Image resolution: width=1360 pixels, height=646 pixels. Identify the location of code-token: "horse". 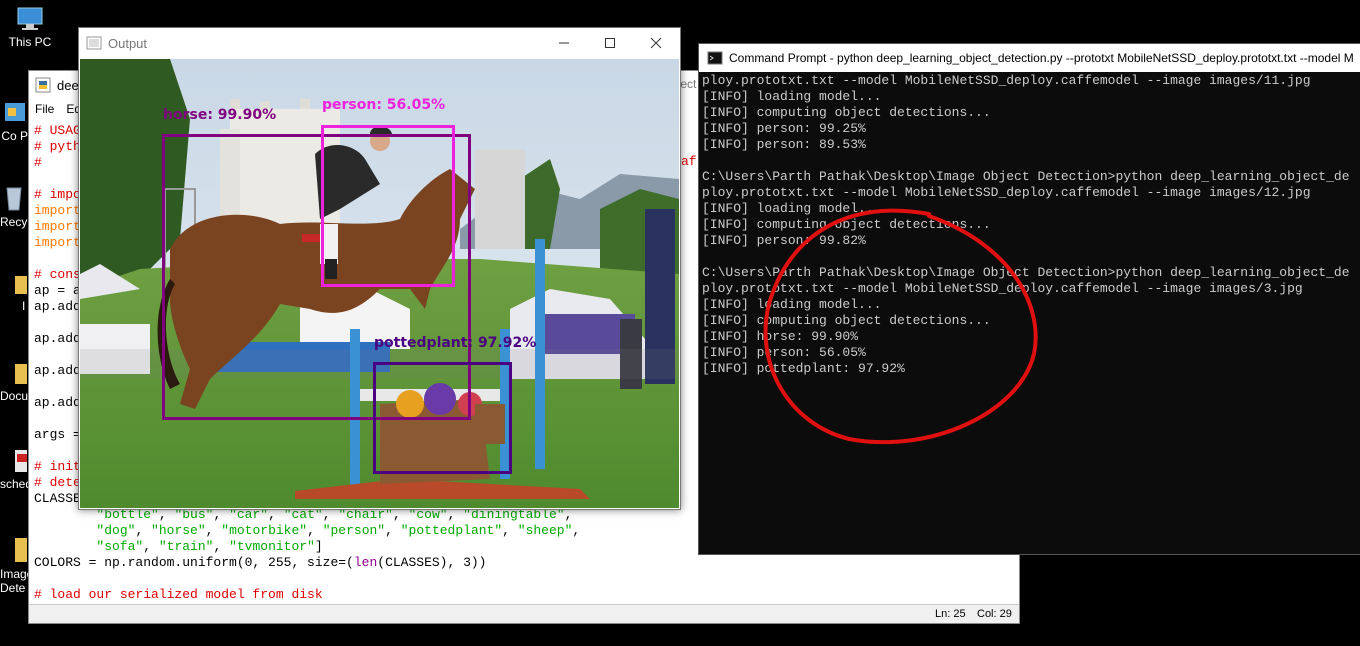
(178, 530).